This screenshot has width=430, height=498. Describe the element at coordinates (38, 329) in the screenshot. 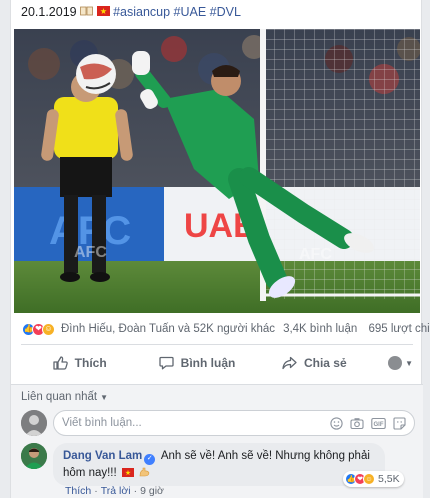

I see `reaction-icons: 👍 ❤ ☺` at that location.